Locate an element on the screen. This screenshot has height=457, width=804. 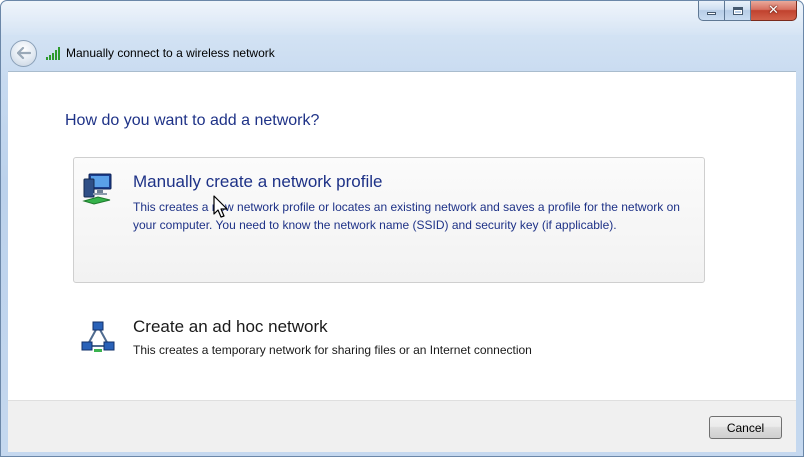
close-button: ✕ is located at coordinates (774, 11).